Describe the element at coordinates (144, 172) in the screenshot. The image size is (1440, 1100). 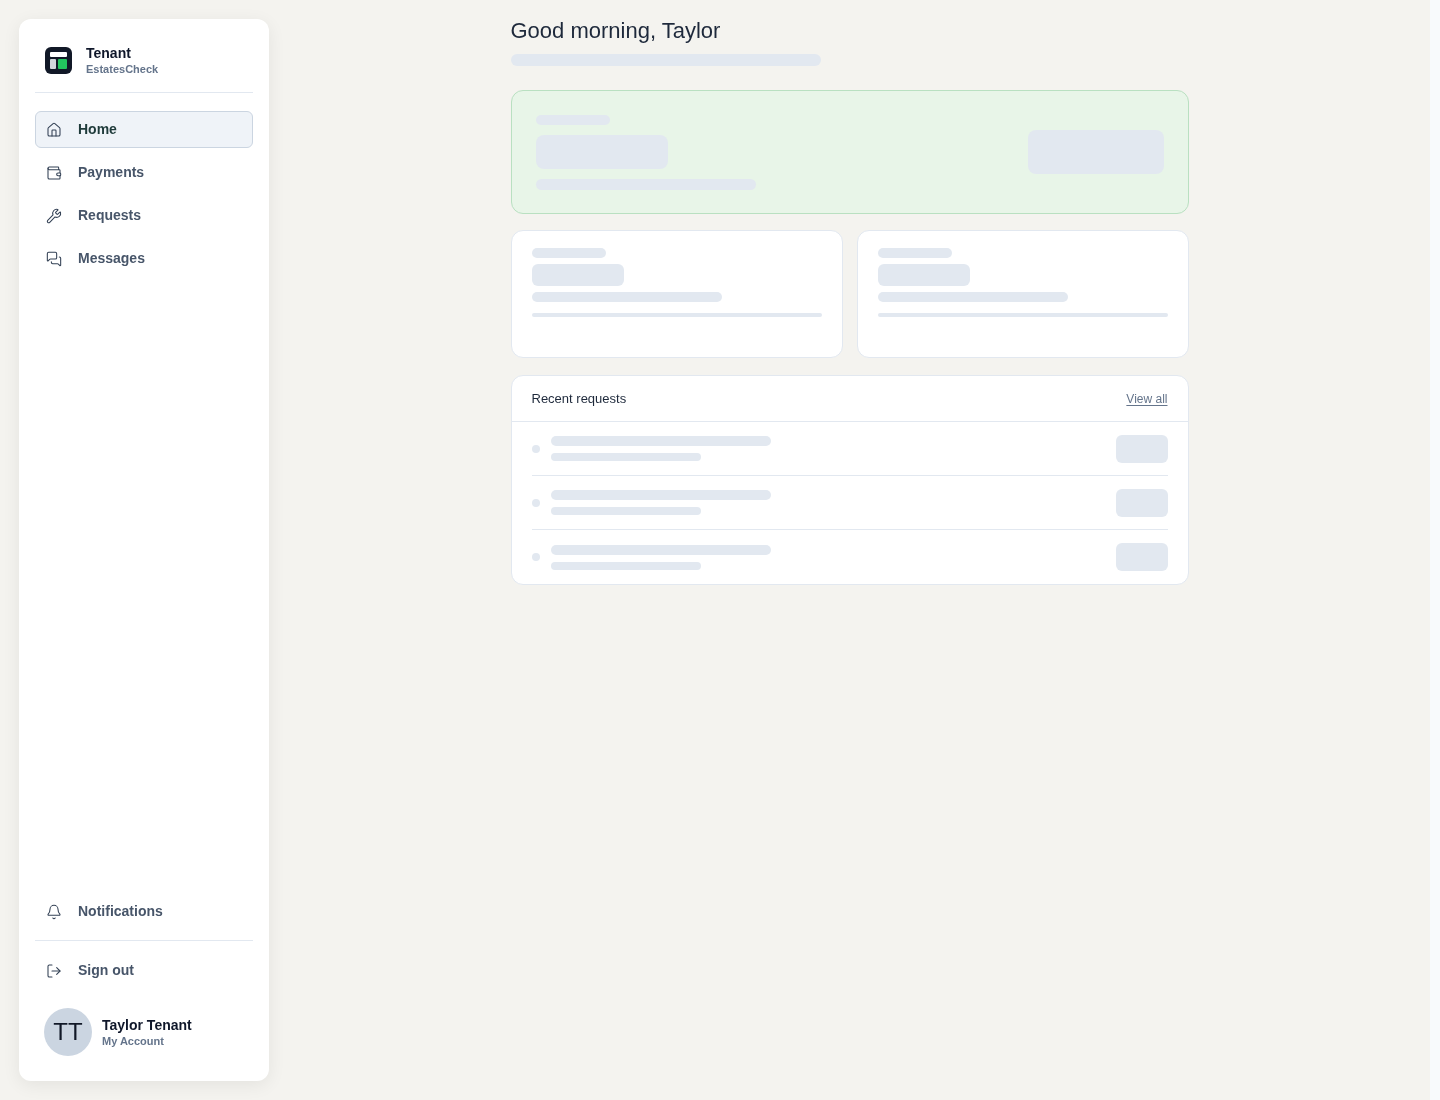
I see `nav-item: Payments` at that location.